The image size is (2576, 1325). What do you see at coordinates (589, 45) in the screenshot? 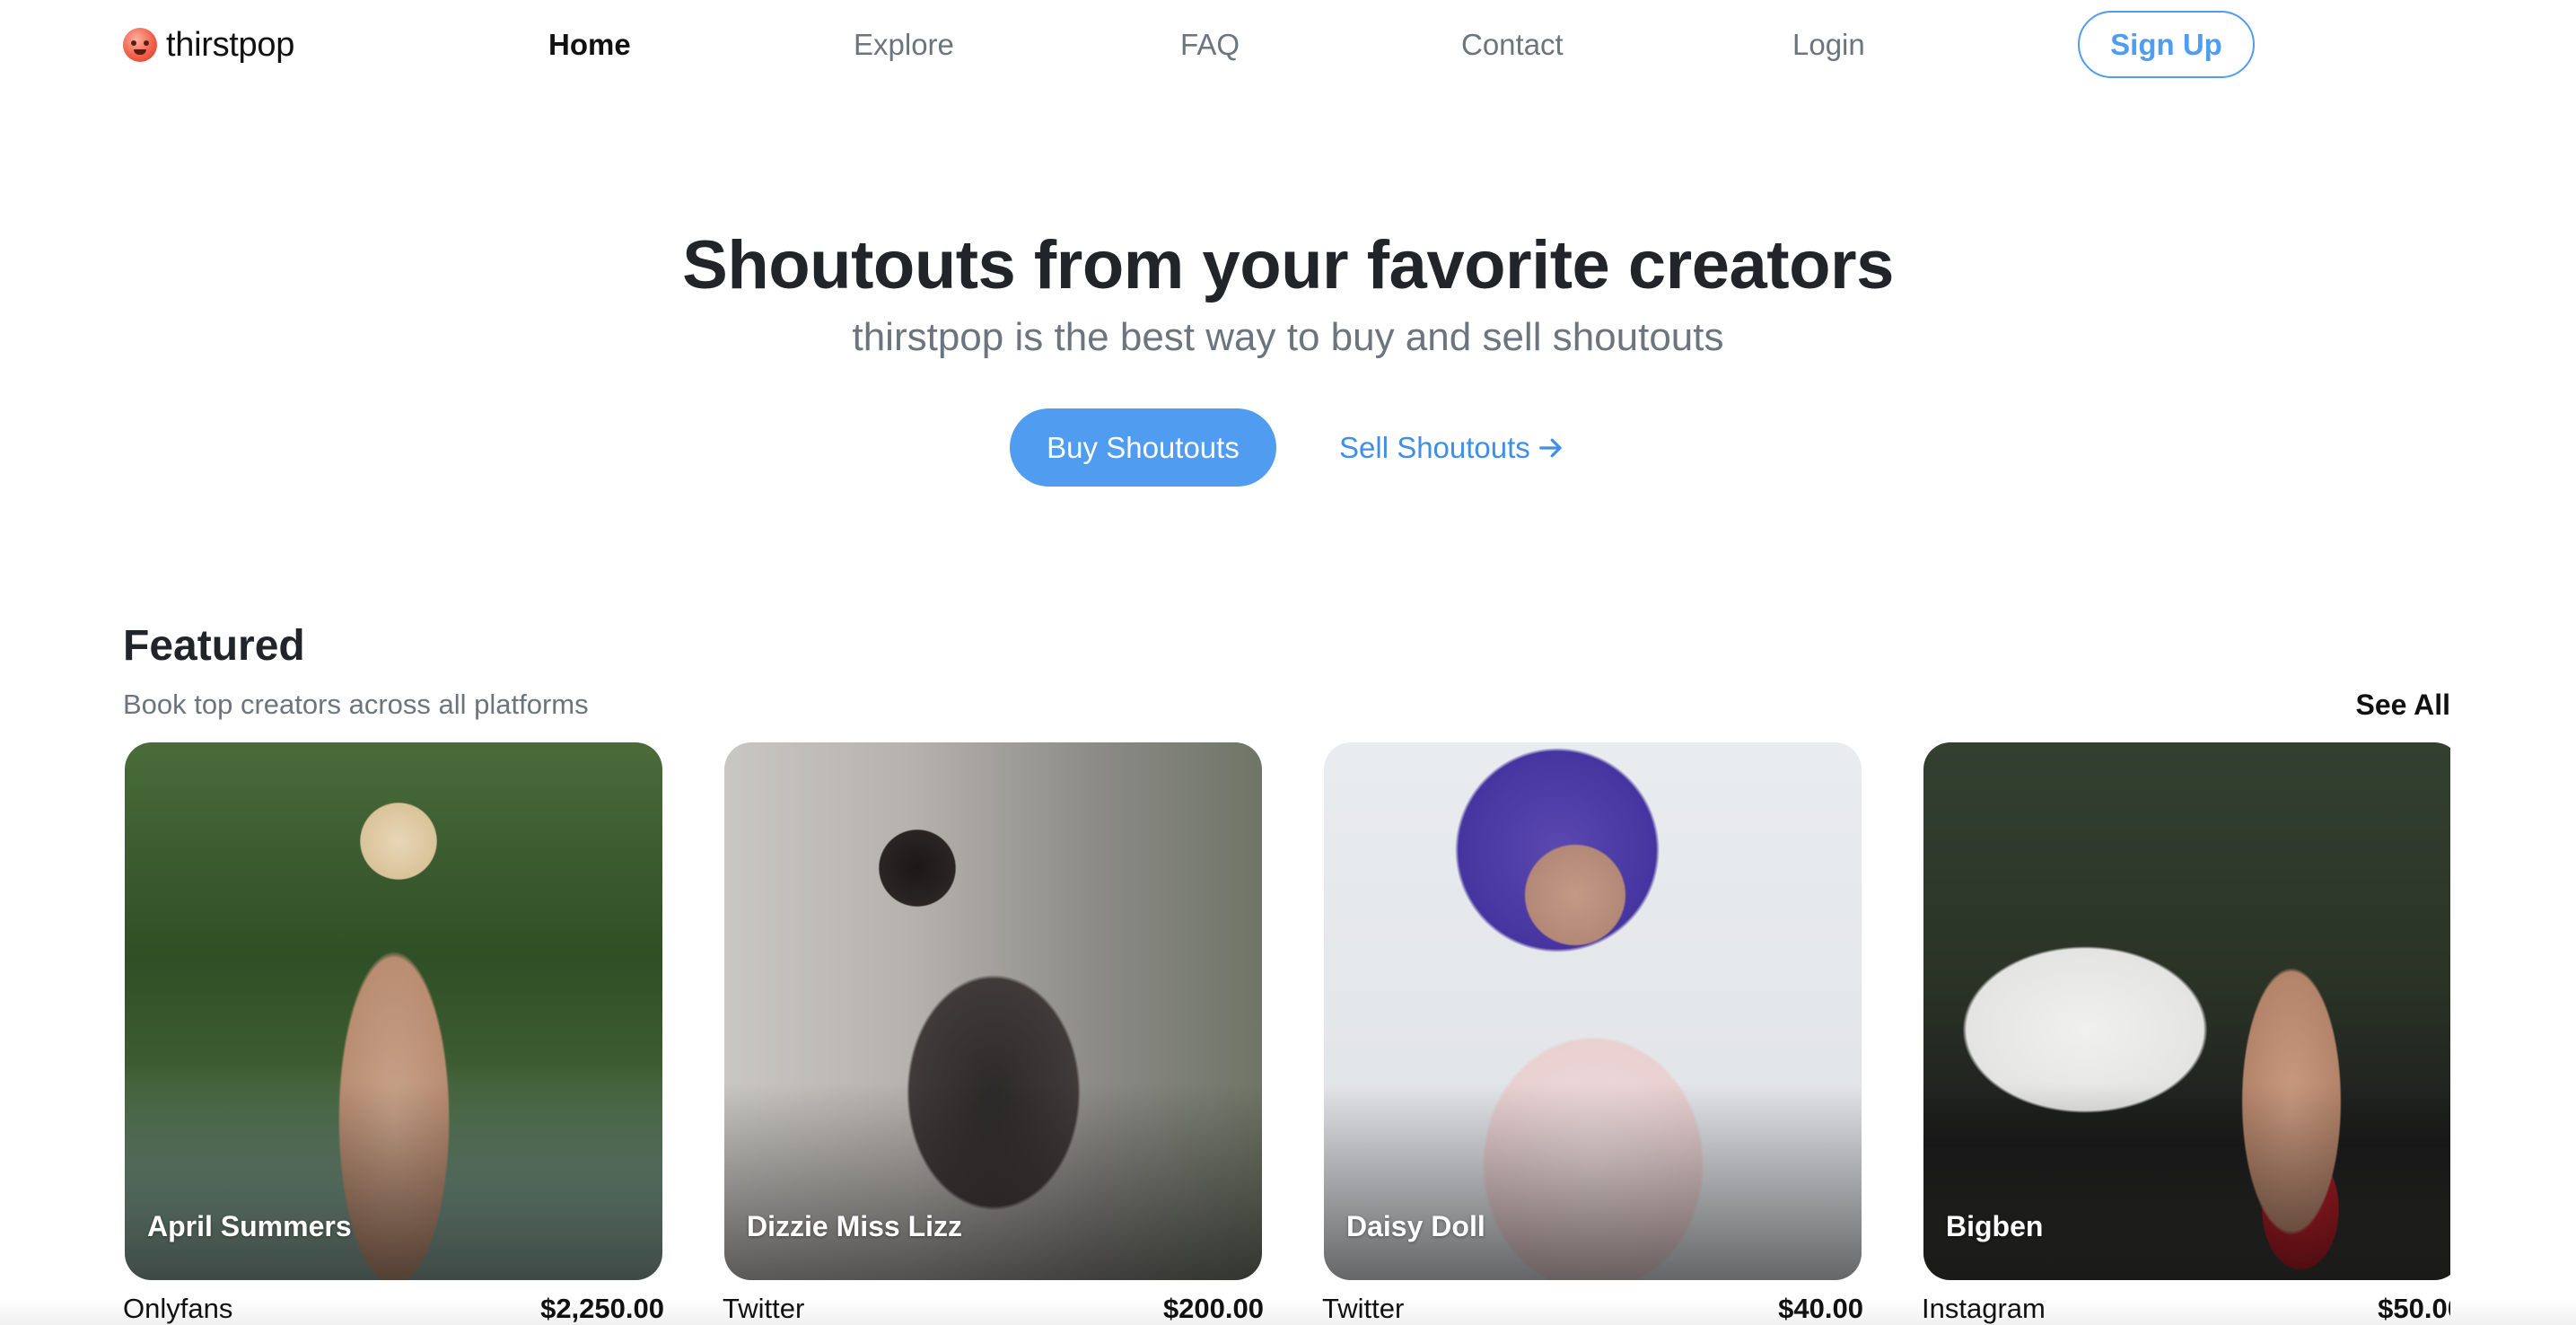
I see `nav-link-home: Home` at bounding box center [589, 45].